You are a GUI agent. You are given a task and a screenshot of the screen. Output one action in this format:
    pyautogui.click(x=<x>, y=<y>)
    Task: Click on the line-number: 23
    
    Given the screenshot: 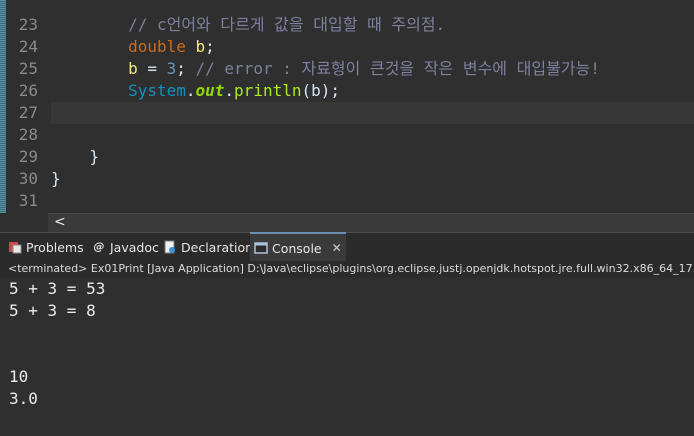 What is the action you would take?
    pyautogui.click(x=28, y=24)
    